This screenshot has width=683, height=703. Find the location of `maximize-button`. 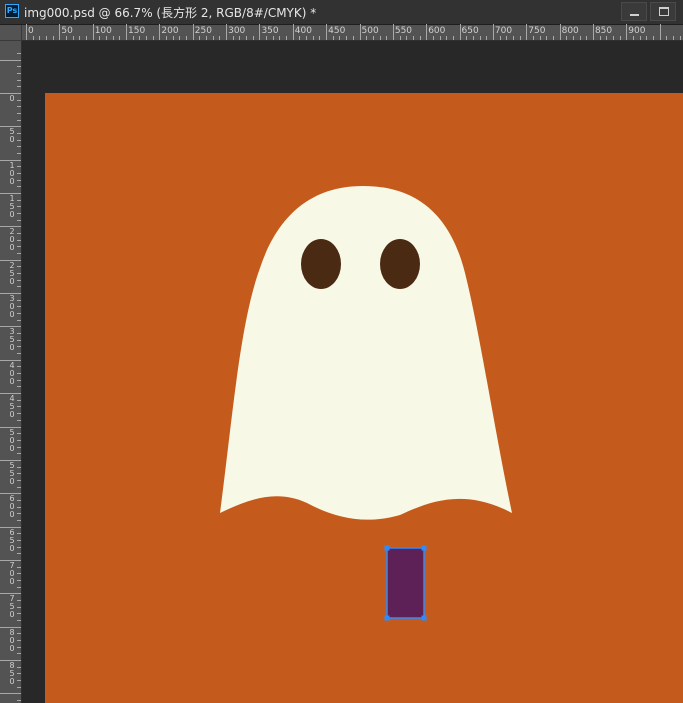

maximize-button is located at coordinates (663, 11).